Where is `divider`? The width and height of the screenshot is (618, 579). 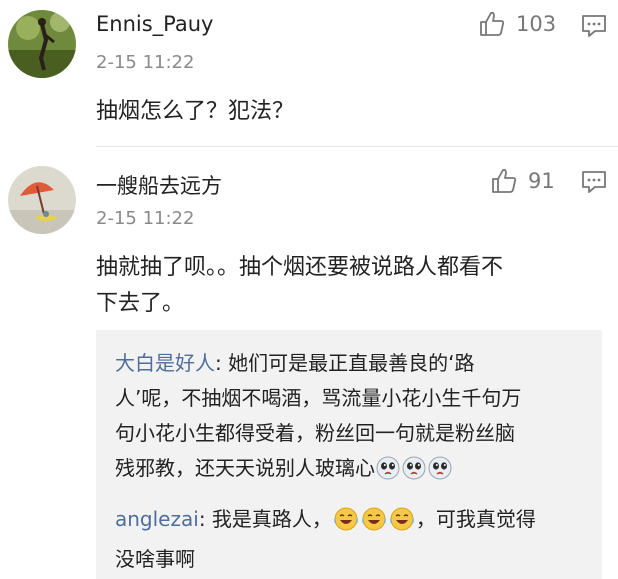 divider is located at coordinates (357, 146).